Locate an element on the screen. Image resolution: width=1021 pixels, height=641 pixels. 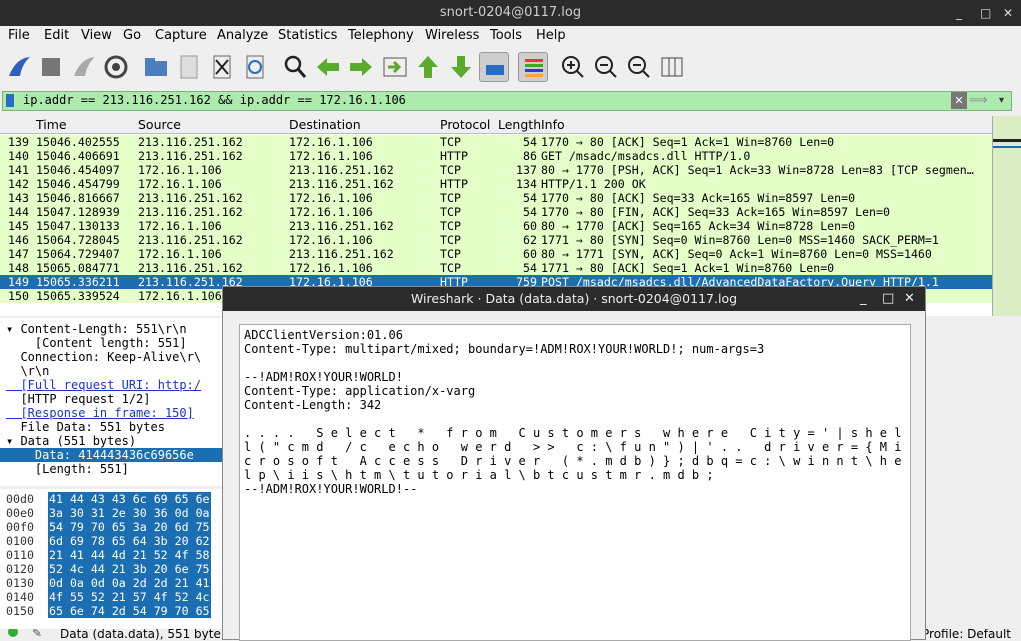
detail-line: Data: 414443436c69656e is located at coordinates (115, 455).